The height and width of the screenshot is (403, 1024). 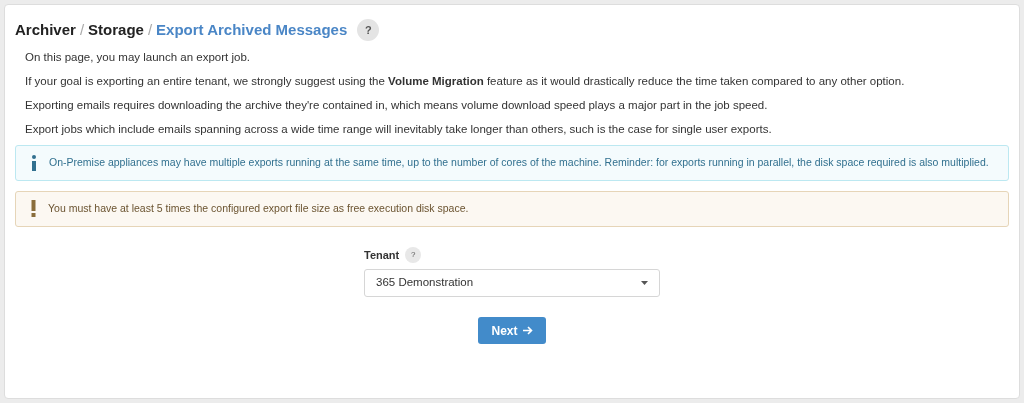 I want to click on arrow-right-icon, so click(x=527, y=330).